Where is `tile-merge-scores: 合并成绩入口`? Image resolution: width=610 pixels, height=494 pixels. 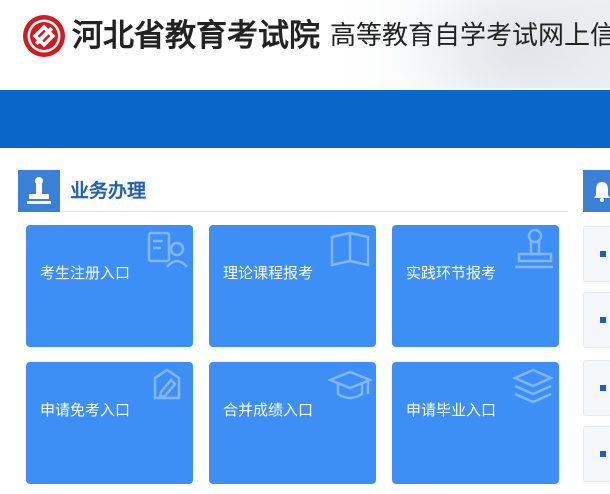
tile-merge-scores: 合并成绩入口 is located at coordinates (292, 423).